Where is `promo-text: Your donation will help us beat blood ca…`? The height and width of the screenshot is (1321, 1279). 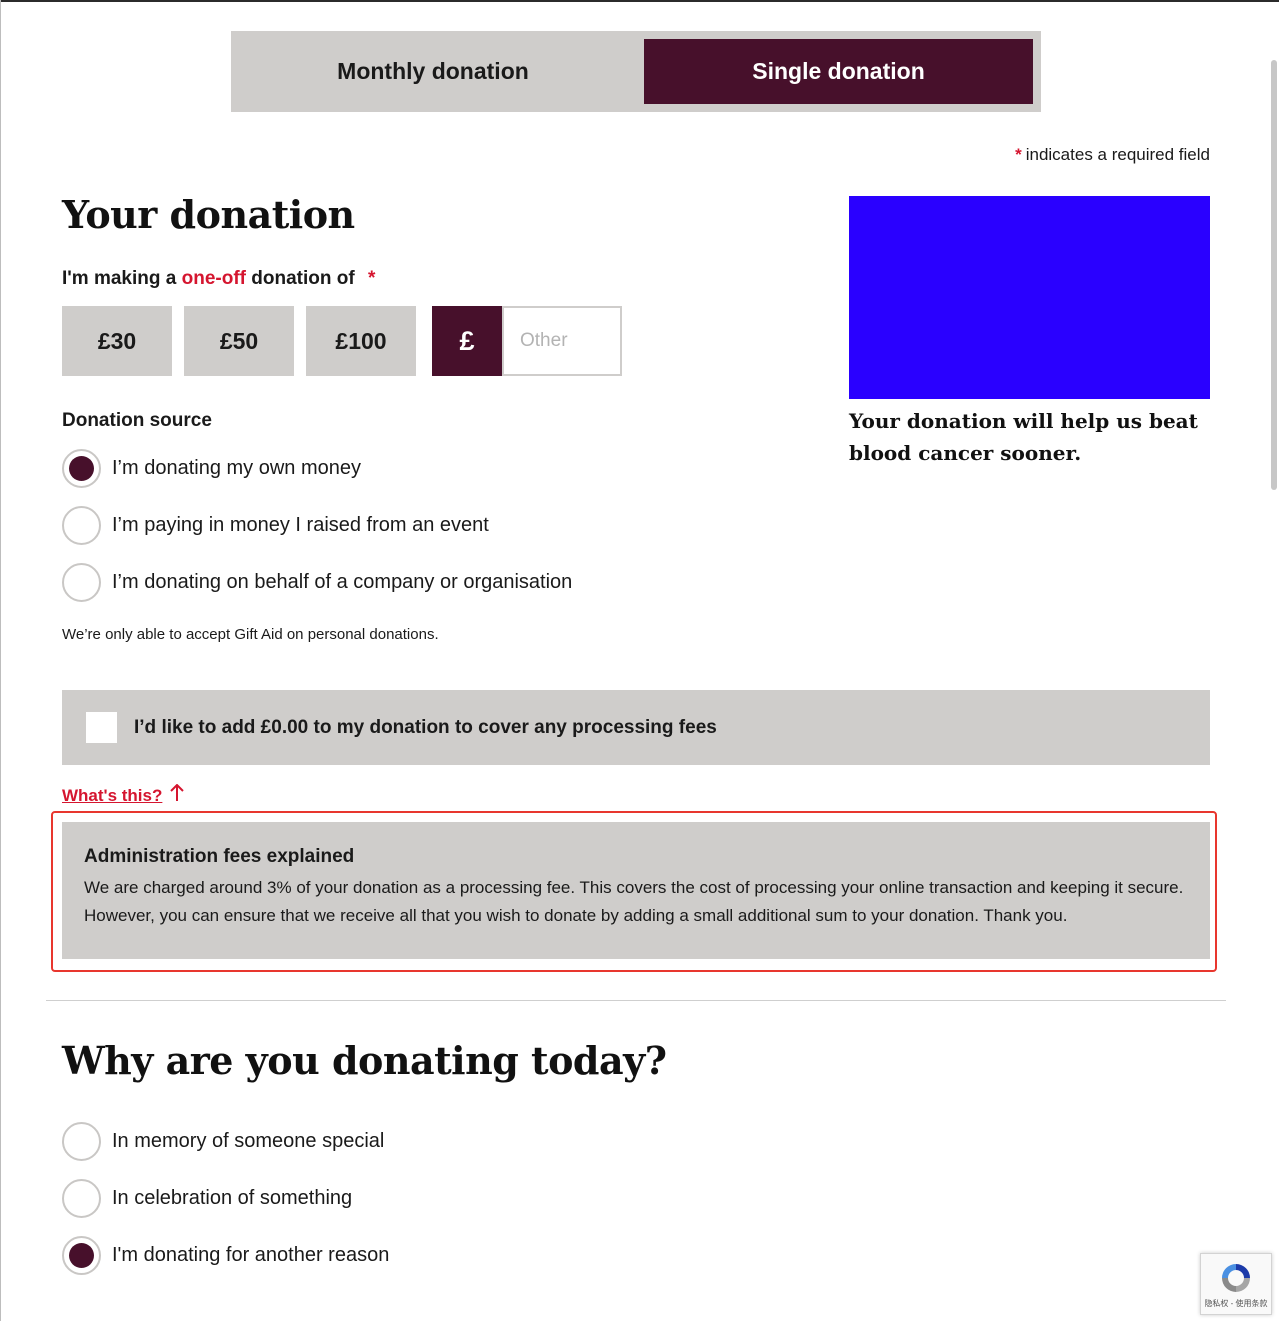
promo-text: Your donation will help us beat blood ca… is located at coordinates (1023, 437).